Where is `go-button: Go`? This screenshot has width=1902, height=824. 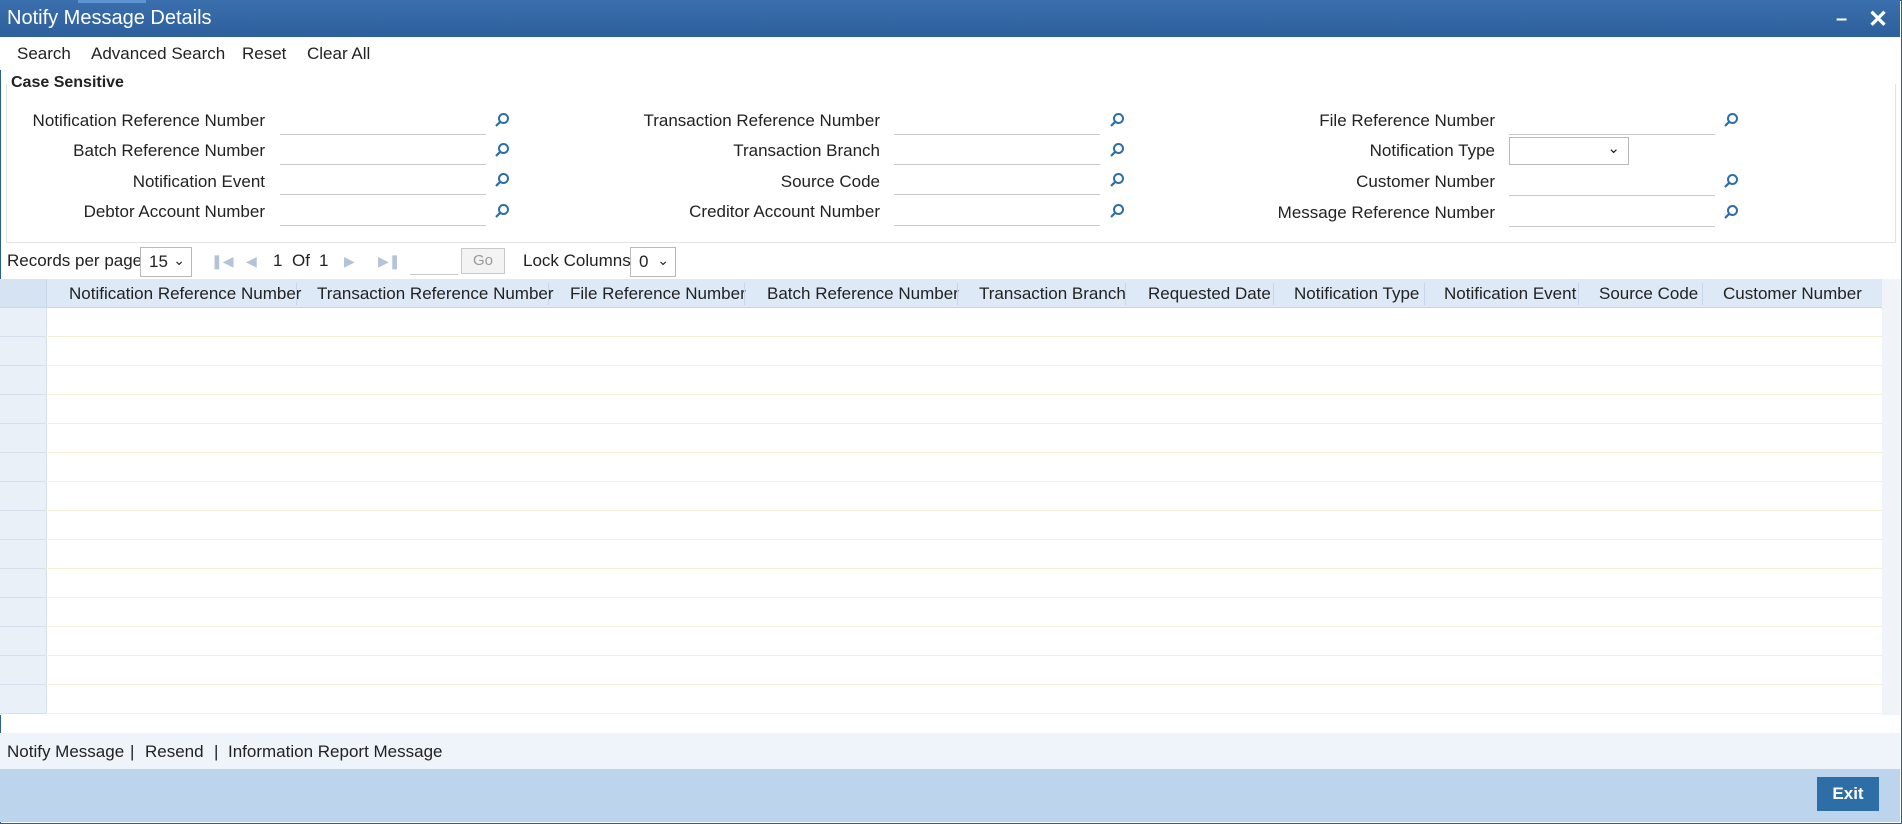
go-button: Go is located at coordinates (483, 261).